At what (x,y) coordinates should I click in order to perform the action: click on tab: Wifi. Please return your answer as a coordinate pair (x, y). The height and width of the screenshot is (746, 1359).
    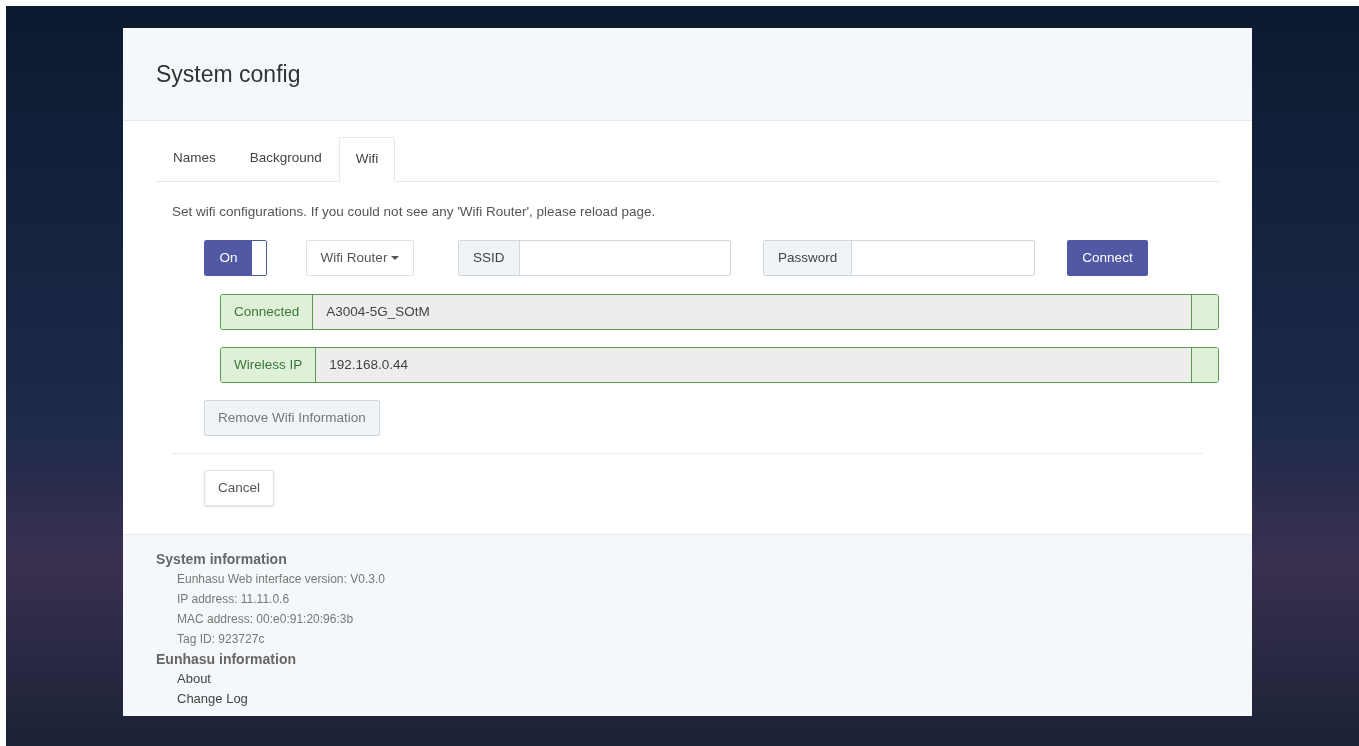
    Looking at the image, I should click on (367, 159).